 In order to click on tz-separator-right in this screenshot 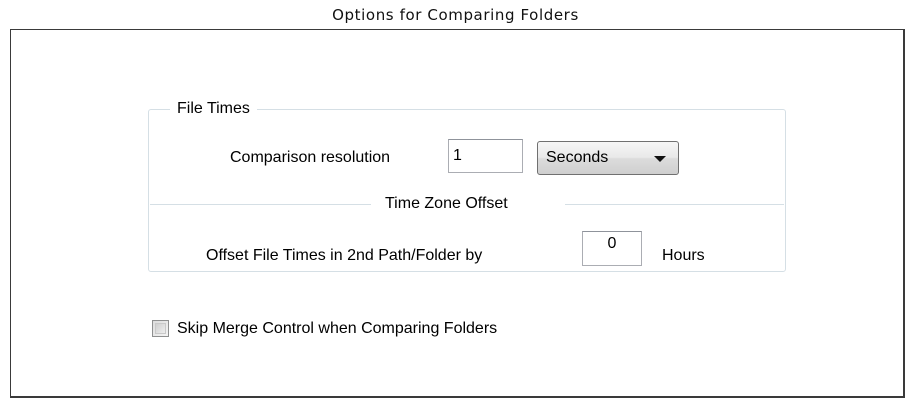, I will do `click(674, 204)`.